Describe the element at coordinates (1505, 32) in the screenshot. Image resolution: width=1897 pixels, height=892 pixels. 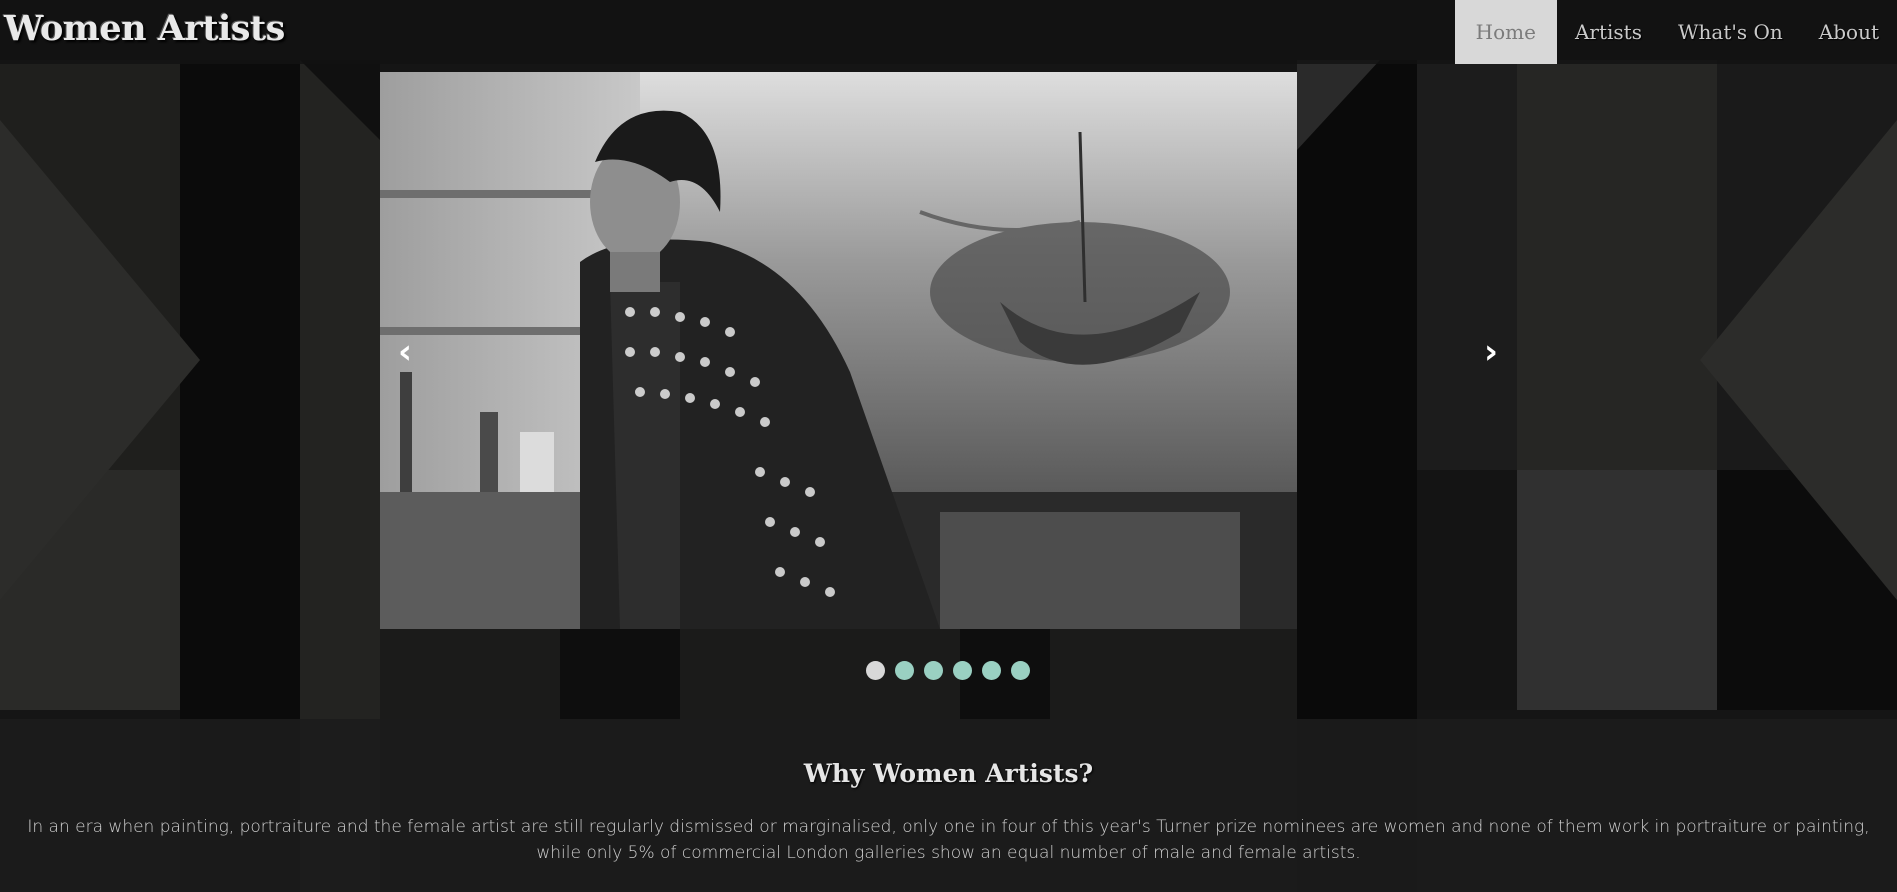
I see `nav-home: Home` at that location.